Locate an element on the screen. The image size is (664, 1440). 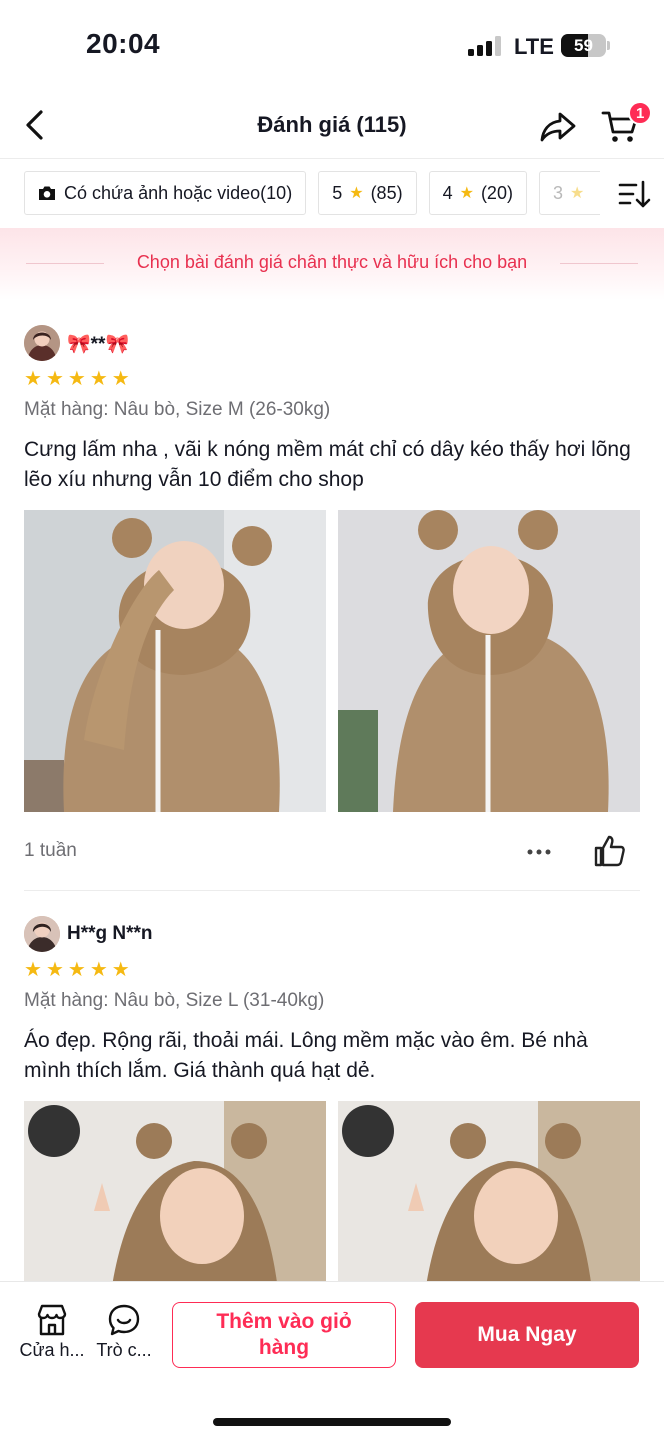
reviewer-name: H**g N**n is located at coordinates (110, 933).